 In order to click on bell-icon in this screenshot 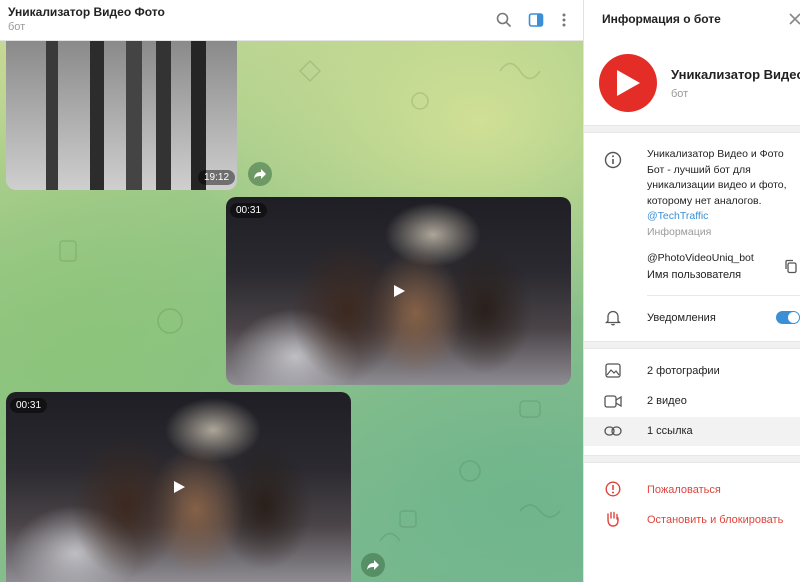, I will do `click(613, 318)`.